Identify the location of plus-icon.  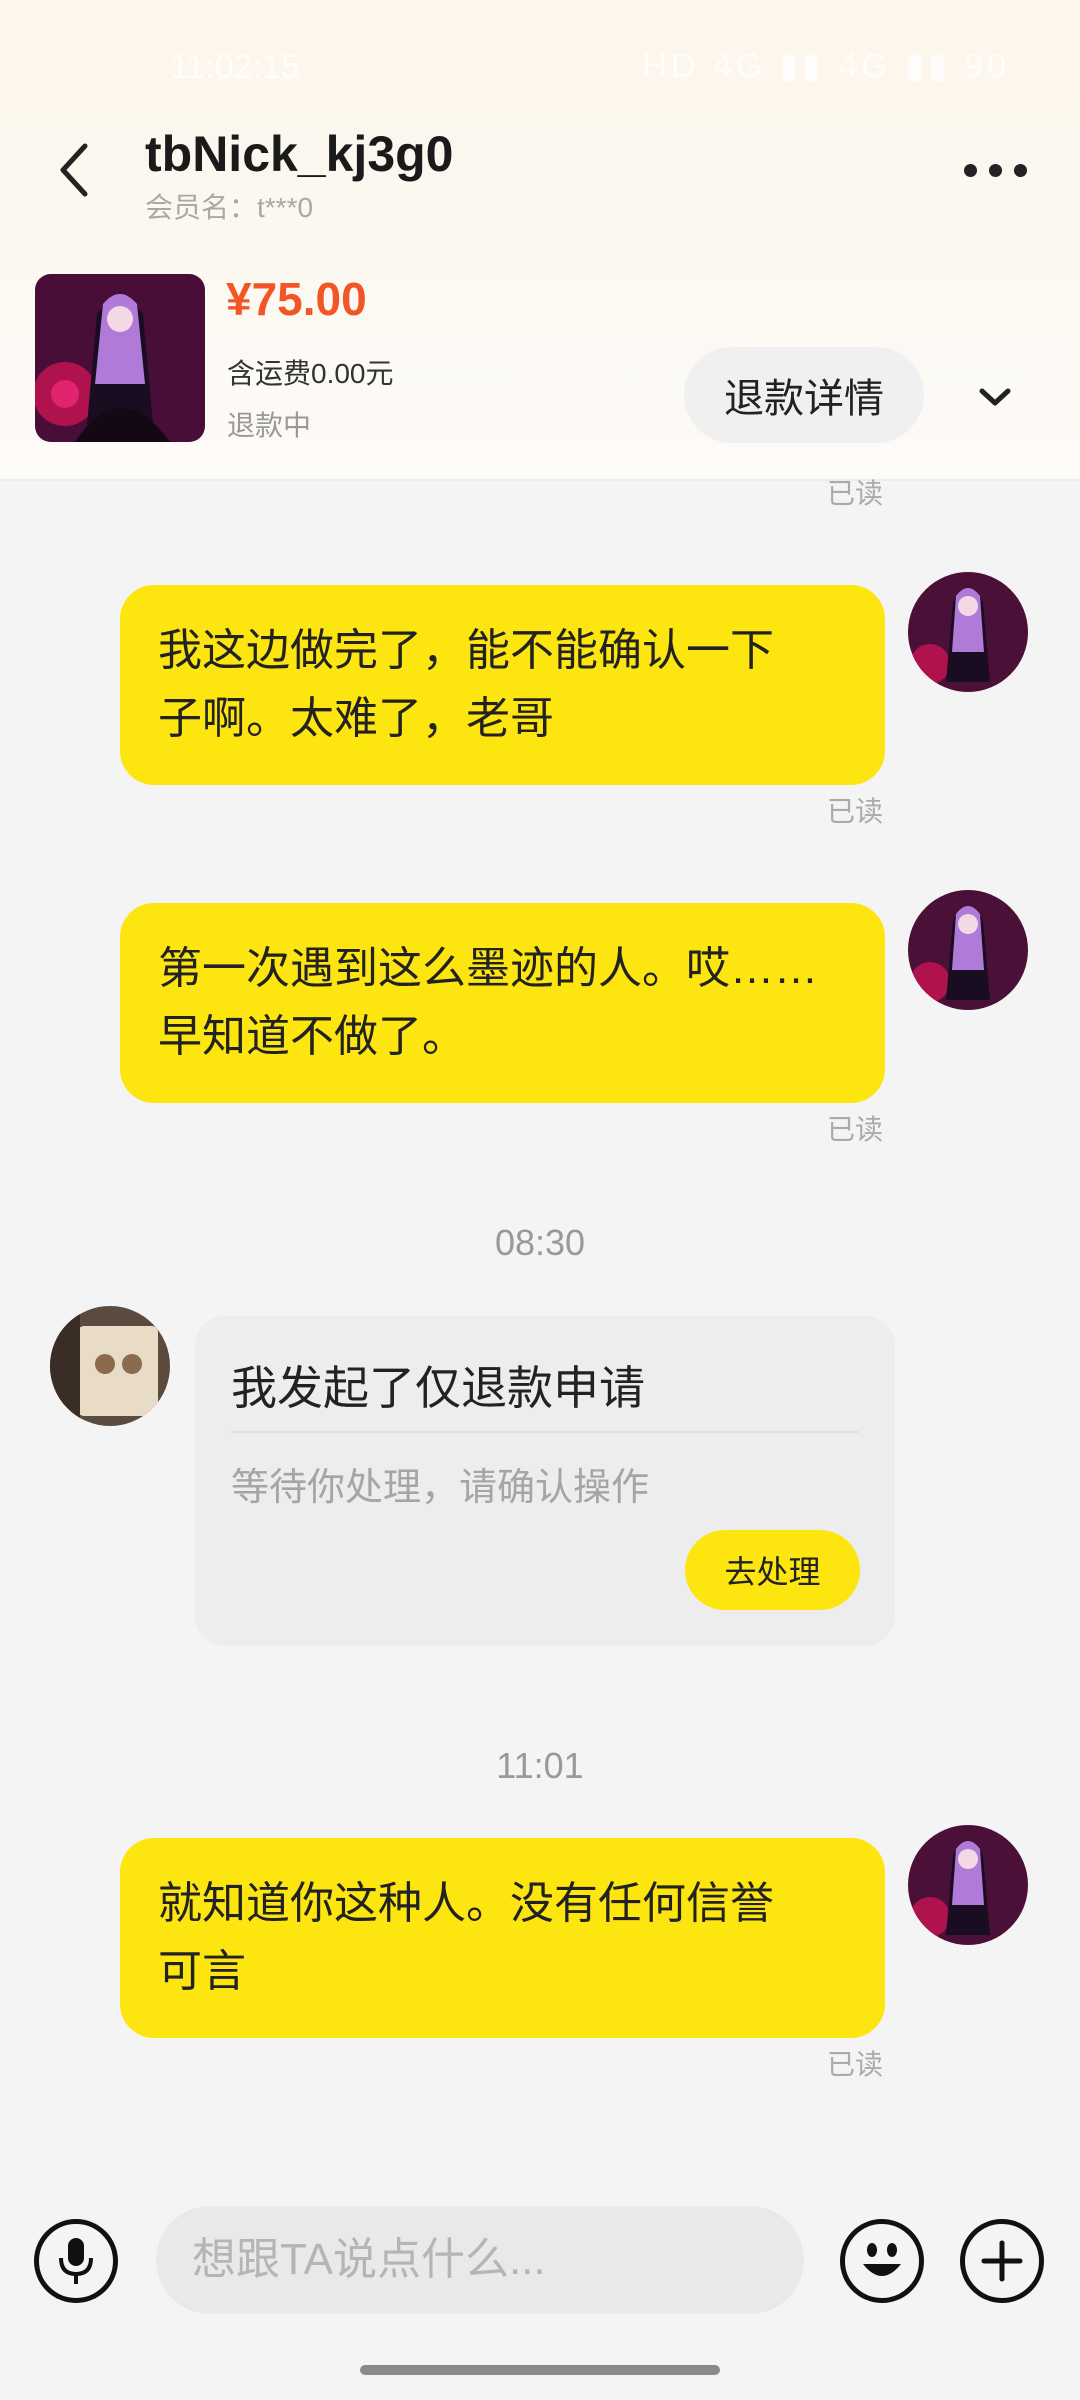
(1002, 2261).